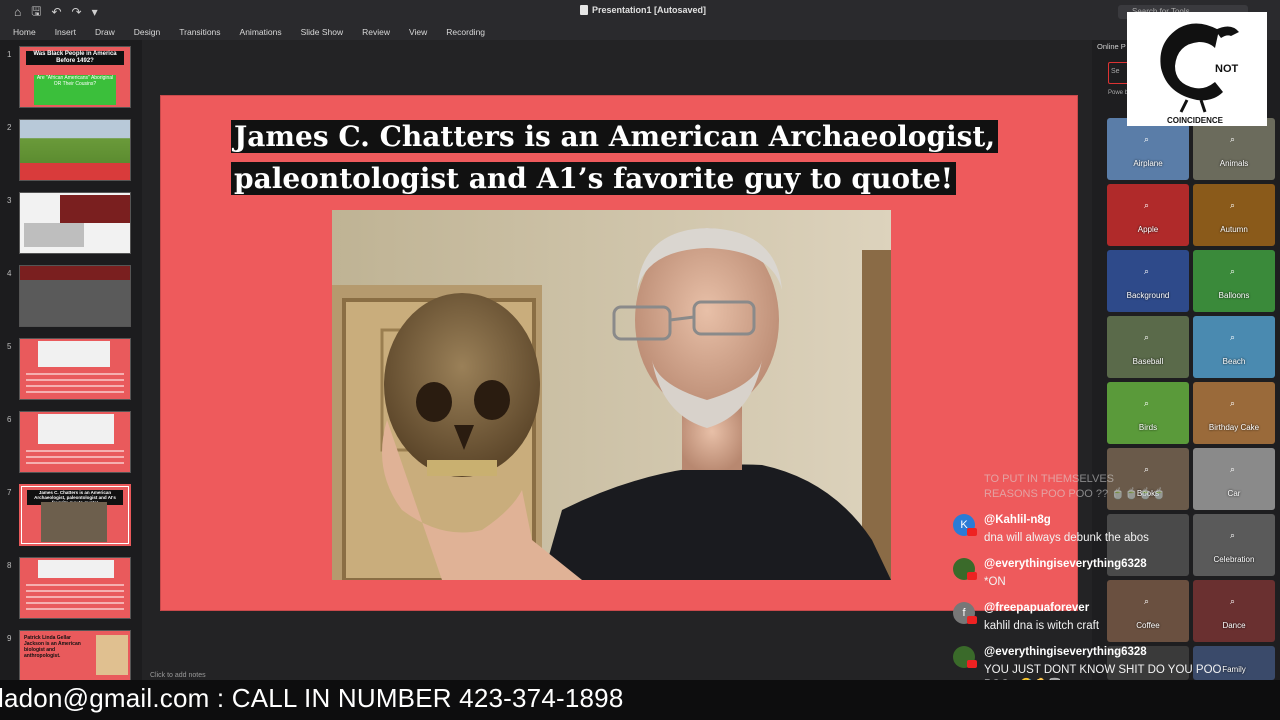 This screenshot has height=720, width=1280. I want to click on faded-line-2: REASONS POO POO ?? 🍵🍵🍵🍵, so click(1075, 494).